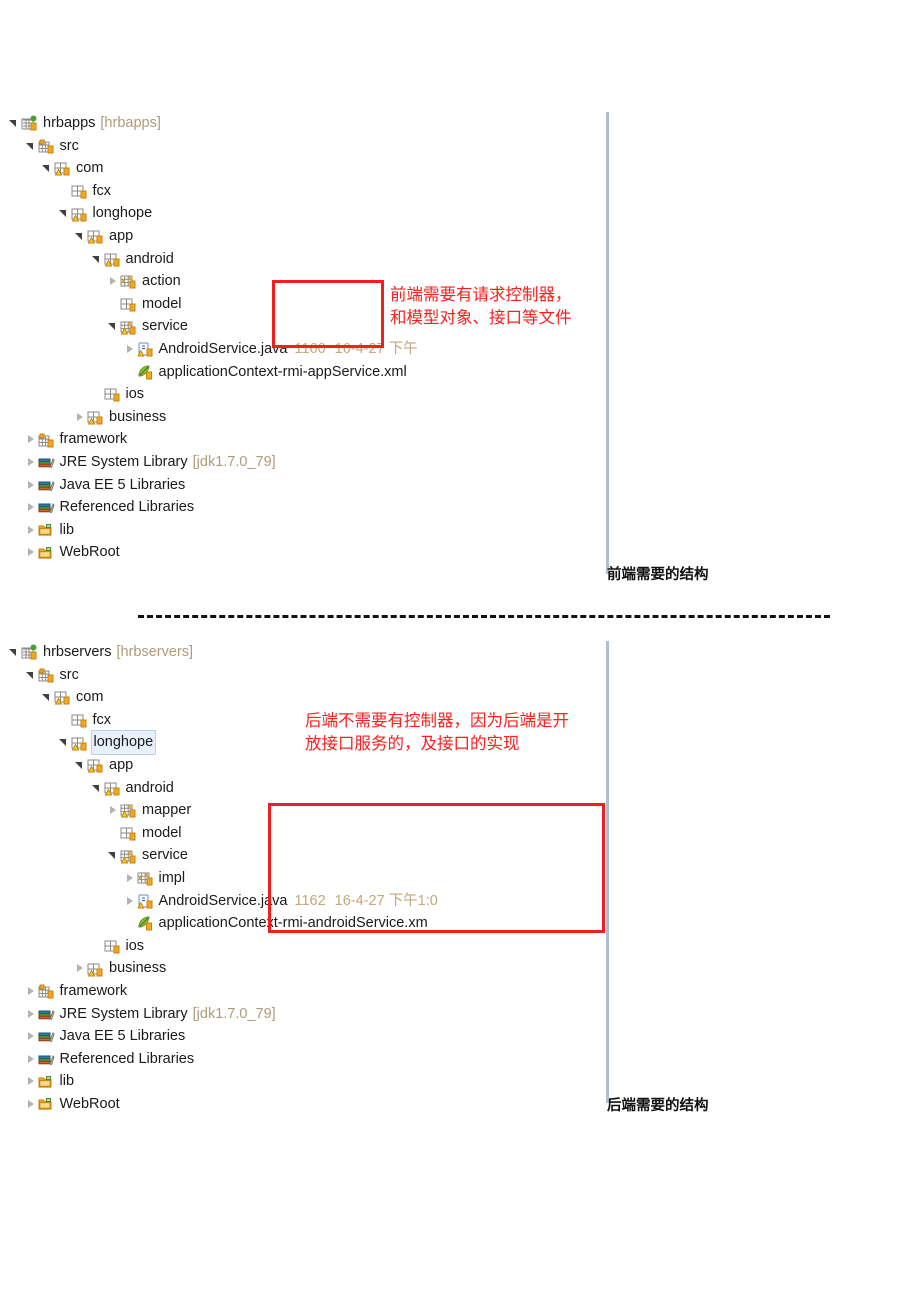 This screenshot has height=1302, width=920. I want to click on tree-row: applicationContext-rmi-androidService.xm, so click(460, 923).